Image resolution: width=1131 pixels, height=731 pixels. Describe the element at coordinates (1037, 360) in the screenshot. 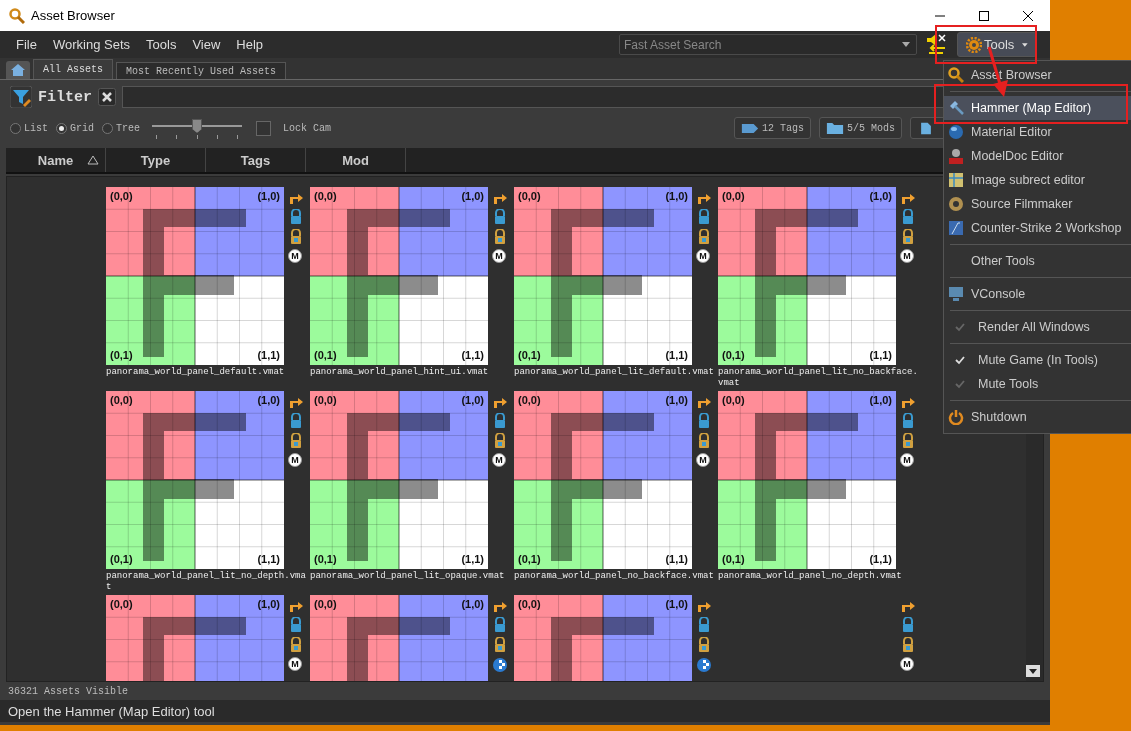

I see `menu-item: Mute Game (In Tools)` at that location.